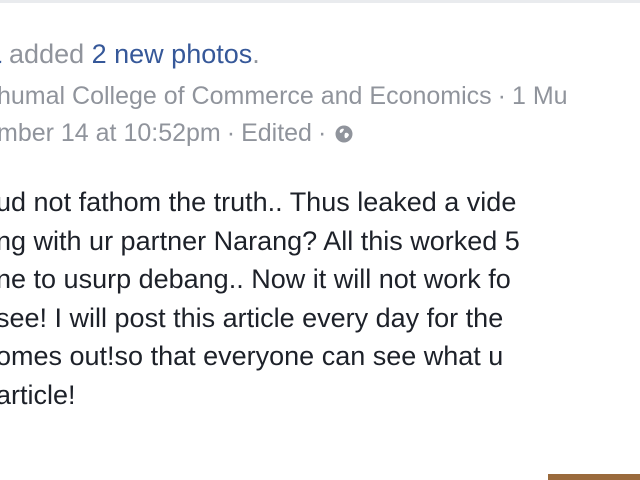 The height and width of the screenshot is (480, 640). I want to click on author-name: a, so click(0, 54).